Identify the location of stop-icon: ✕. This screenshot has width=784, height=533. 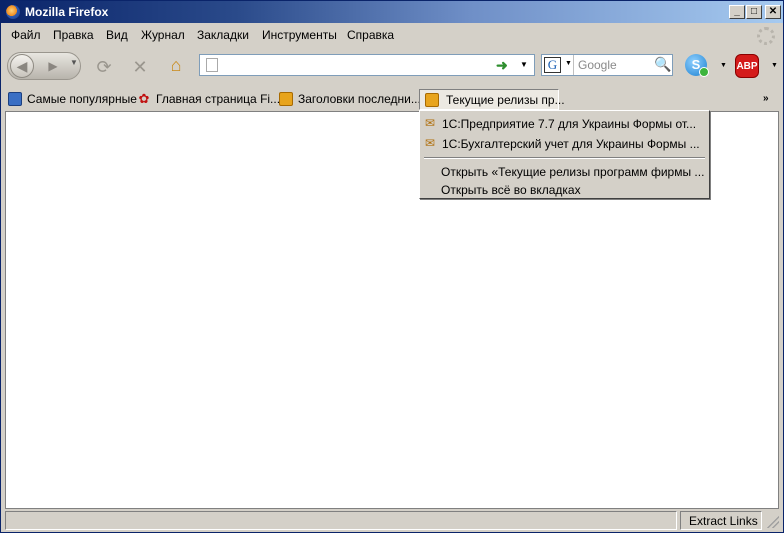
(140, 67).